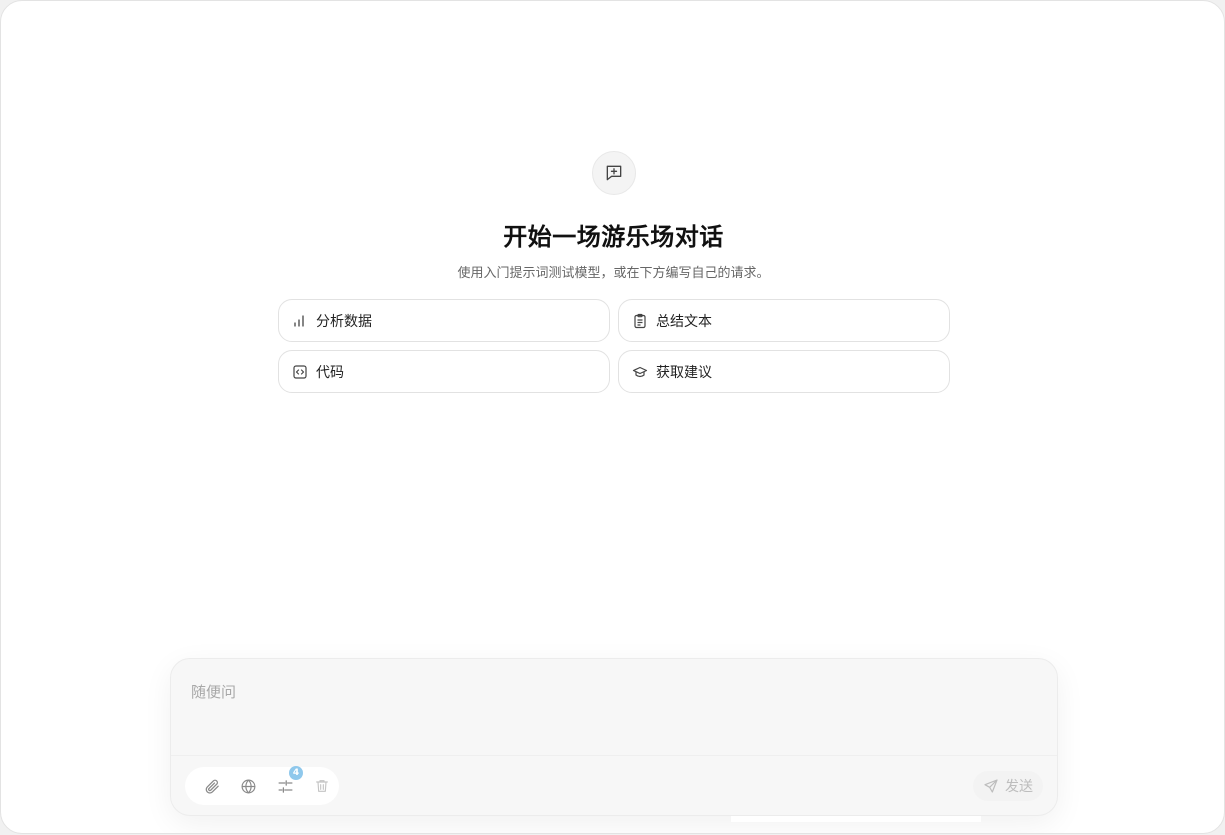 This screenshot has height=835, width=1225. What do you see at coordinates (444, 371) in the screenshot?
I see `prompt-code: 代码` at bounding box center [444, 371].